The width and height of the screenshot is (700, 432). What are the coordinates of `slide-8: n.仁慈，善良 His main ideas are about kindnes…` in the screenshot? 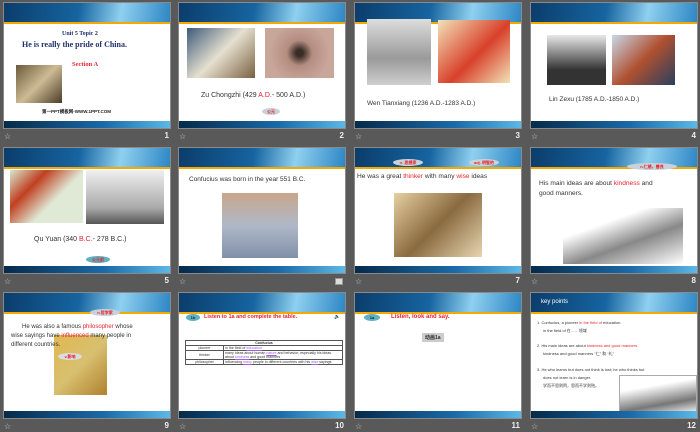 It's located at (614, 210).